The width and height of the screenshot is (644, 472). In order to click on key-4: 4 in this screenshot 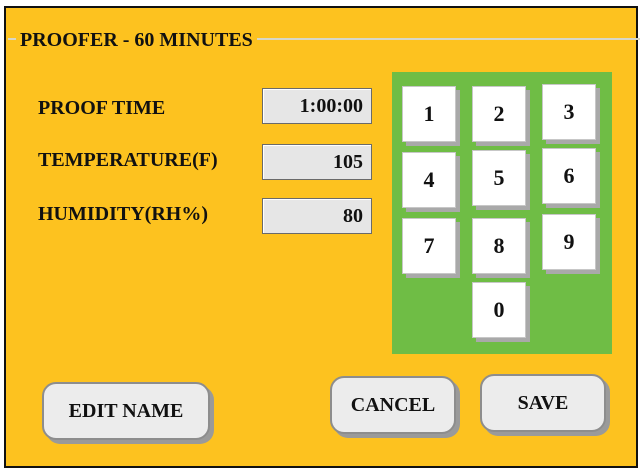, I will do `click(429, 180)`.